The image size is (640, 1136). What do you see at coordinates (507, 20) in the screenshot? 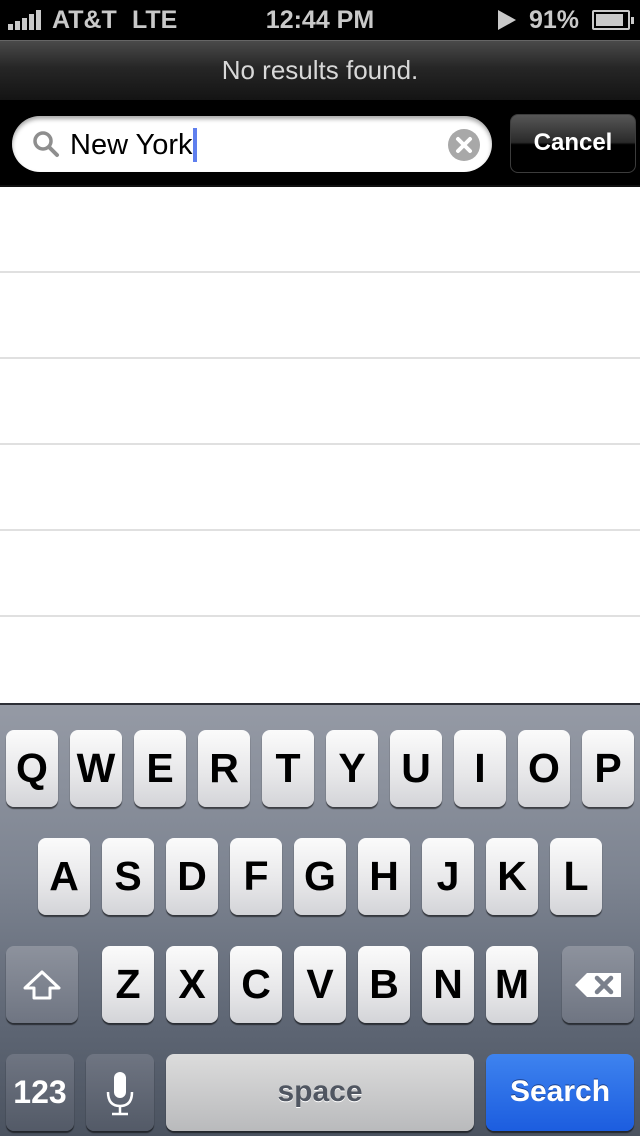
I see `play-icon` at bounding box center [507, 20].